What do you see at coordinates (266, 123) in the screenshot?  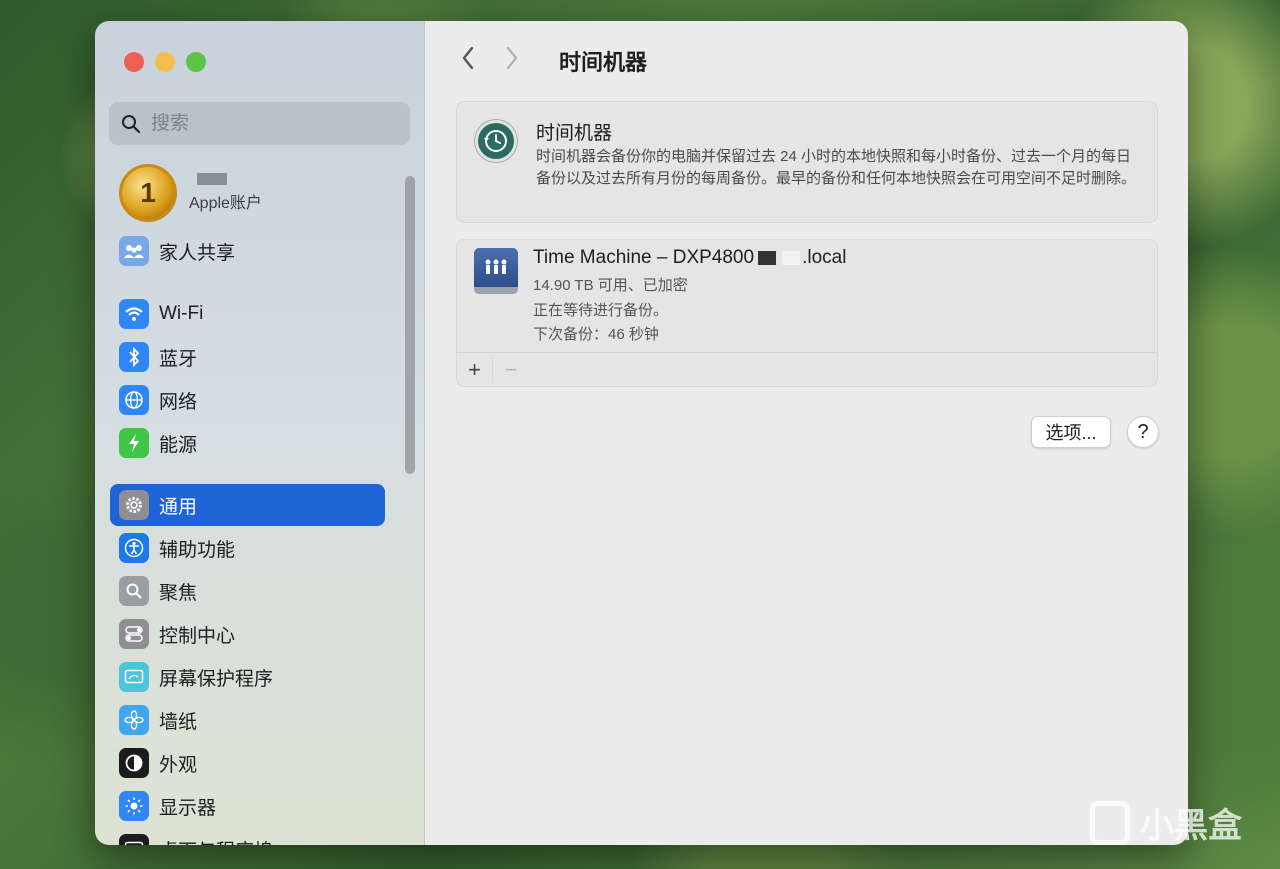 I see `search-input` at bounding box center [266, 123].